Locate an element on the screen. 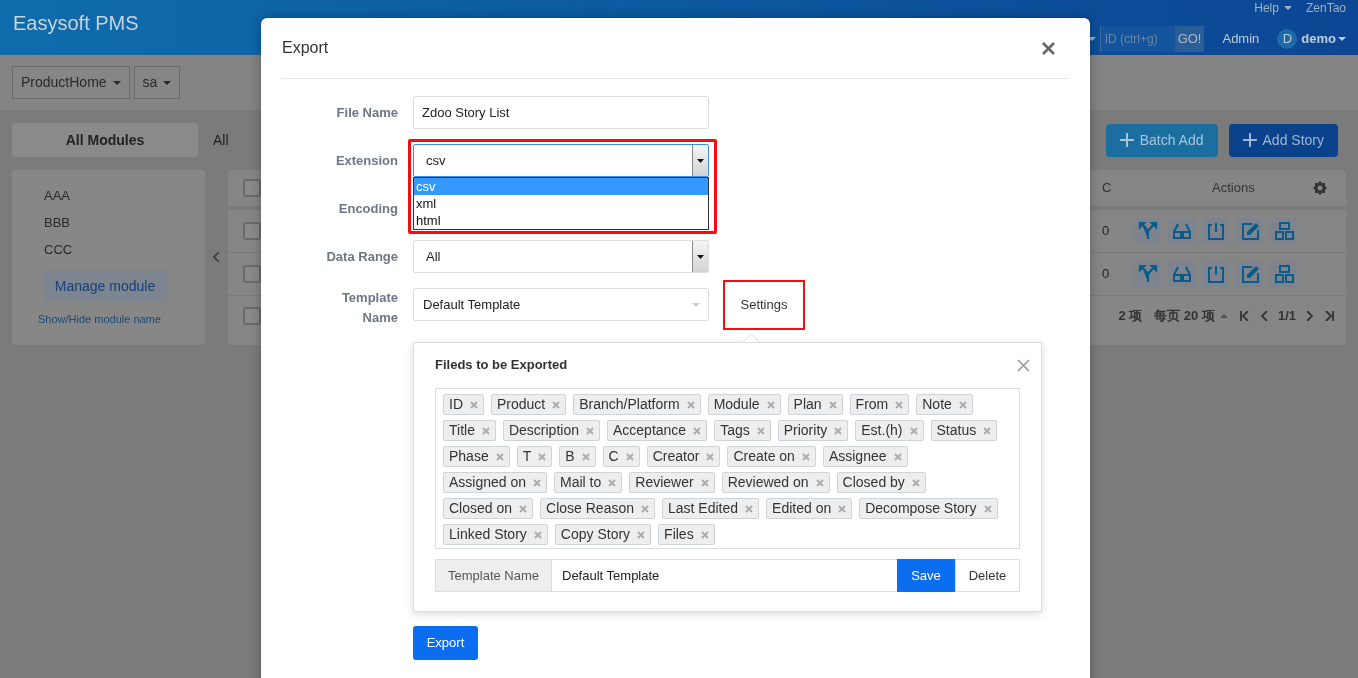 Image resolution: width=1358 pixels, height=678 pixels. dropdown-option: html is located at coordinates (561, 220).